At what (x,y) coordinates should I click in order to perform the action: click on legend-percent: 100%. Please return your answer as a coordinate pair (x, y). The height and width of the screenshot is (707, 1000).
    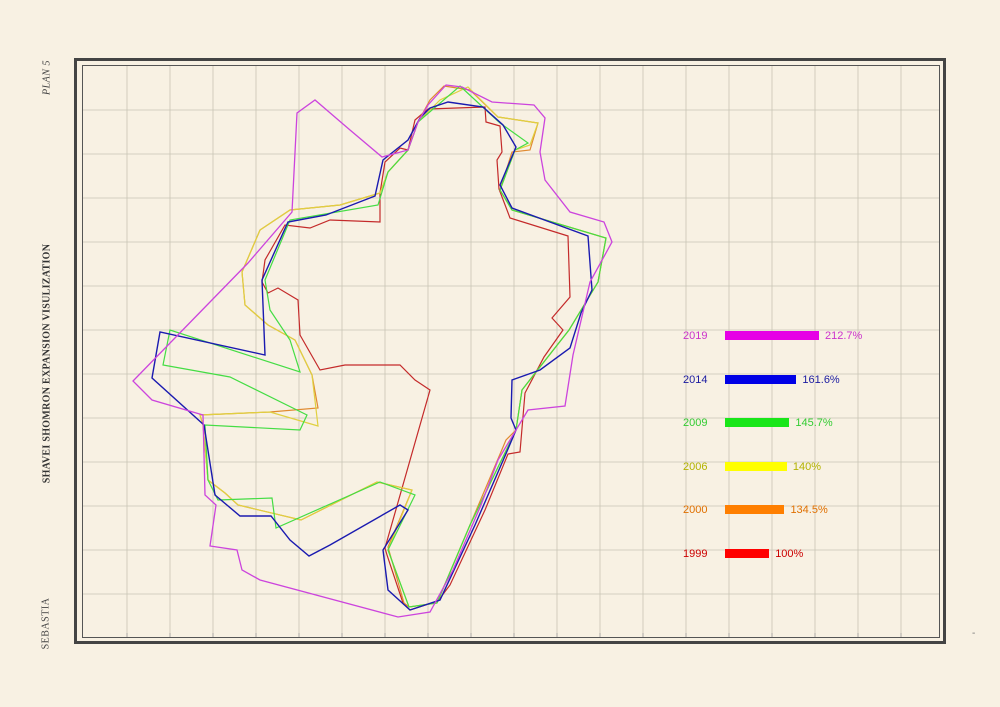
    Looking at the image, I should click on (789, 554).